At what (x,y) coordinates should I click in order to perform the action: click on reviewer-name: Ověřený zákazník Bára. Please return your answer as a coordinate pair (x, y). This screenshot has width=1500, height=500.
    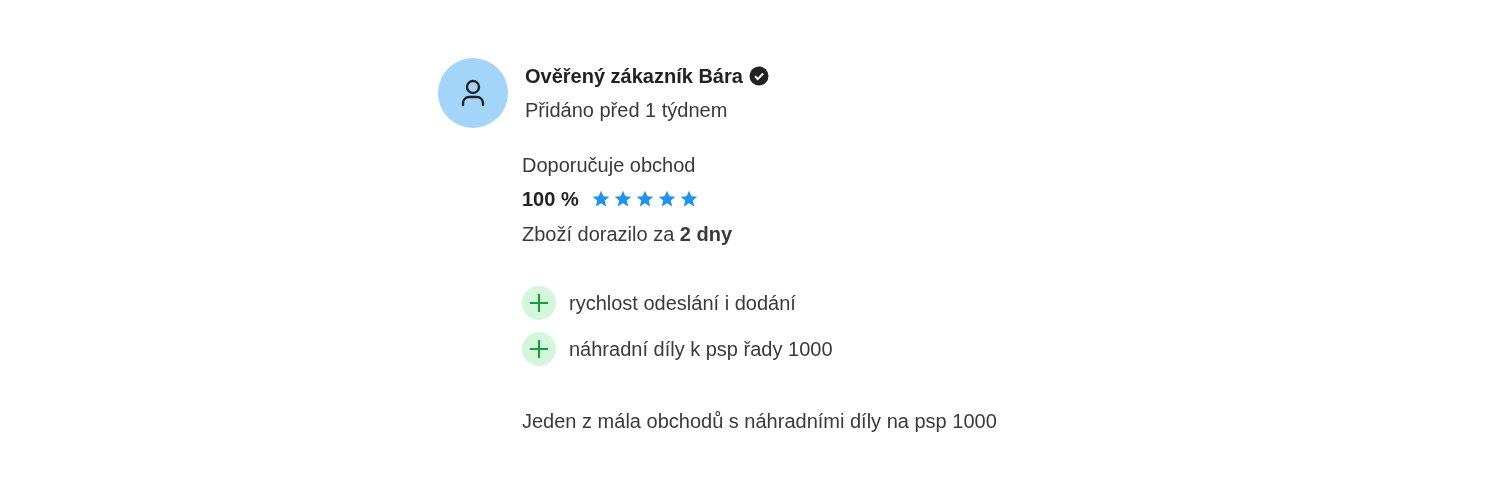
    Looking at the image, I should click on (634, 76).